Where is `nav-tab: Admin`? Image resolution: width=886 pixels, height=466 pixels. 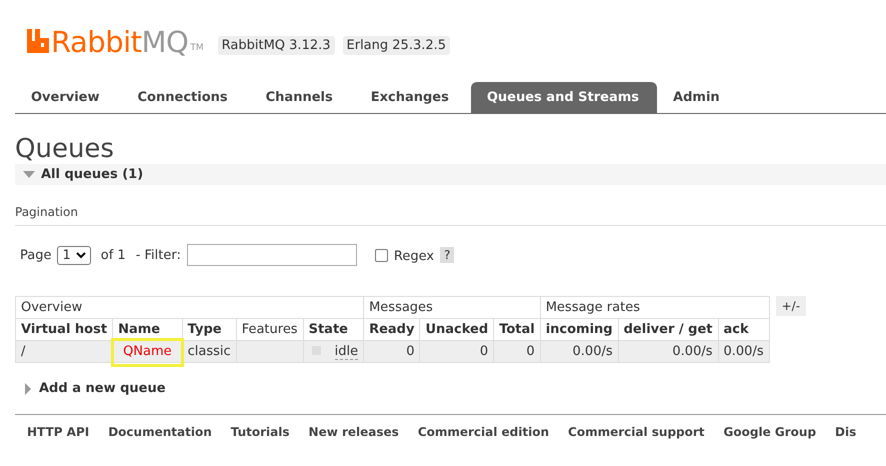
nav-tab: Admin is located at coordinates (697, 97).